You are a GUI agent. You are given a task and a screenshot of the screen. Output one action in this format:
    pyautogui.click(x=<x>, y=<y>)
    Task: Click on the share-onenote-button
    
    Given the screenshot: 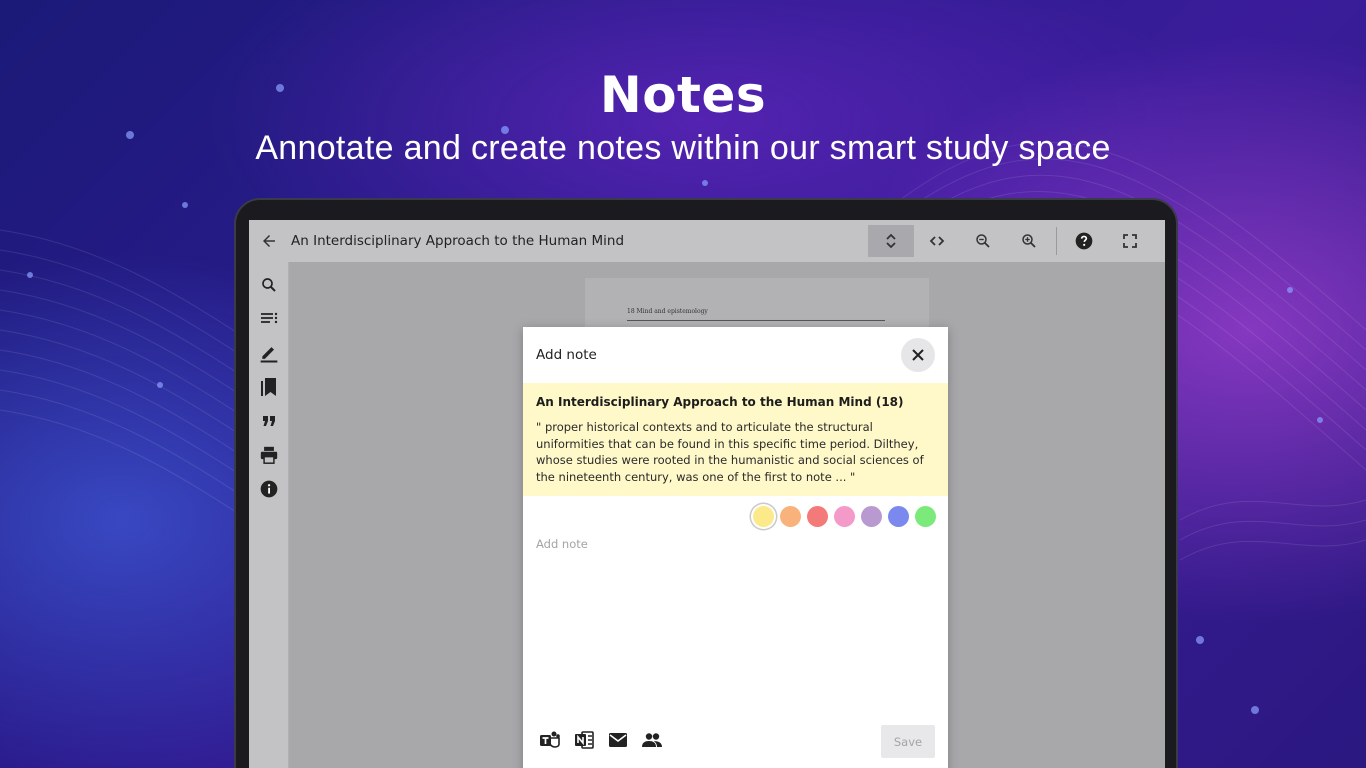 What is the action you would take?
    pyautogui.click(x=584, y=740)
    